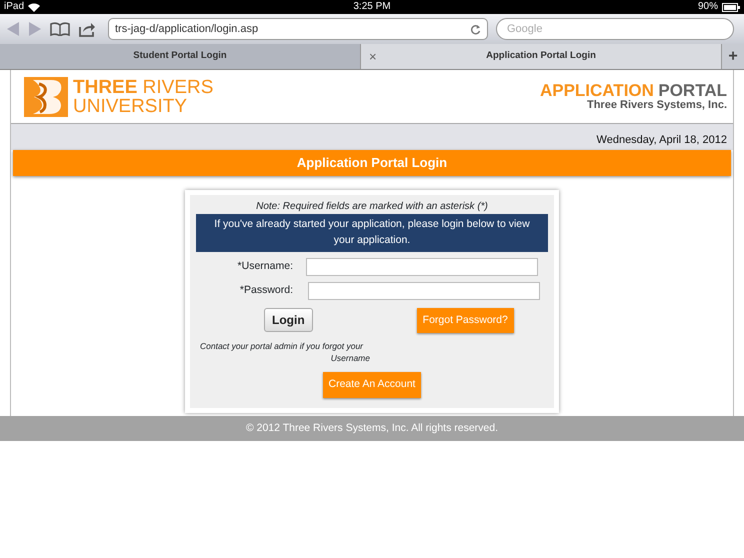  I want to click on browser-tab: Student Portal Login, so click(180, 56).